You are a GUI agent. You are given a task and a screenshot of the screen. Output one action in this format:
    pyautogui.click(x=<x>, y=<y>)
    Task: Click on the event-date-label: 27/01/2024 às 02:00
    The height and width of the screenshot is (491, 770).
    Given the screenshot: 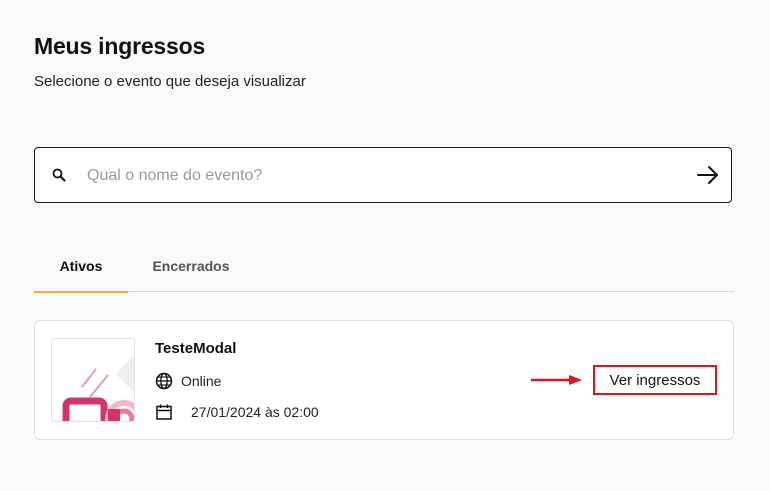 What is the action you would take?
    pyautogui.click(x=255, y=412)
    